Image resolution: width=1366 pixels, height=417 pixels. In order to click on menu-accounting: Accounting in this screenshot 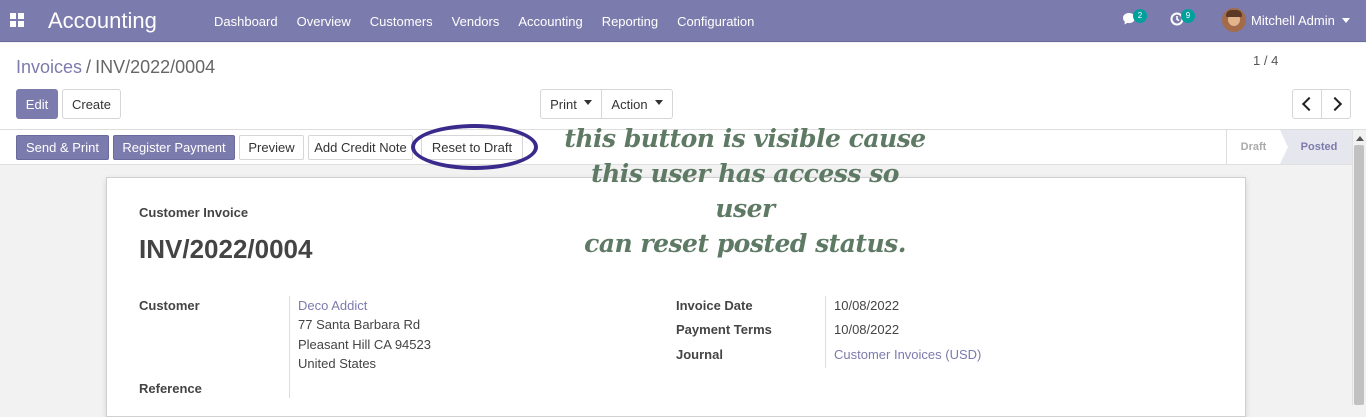, I will do `click(550, 21)`.